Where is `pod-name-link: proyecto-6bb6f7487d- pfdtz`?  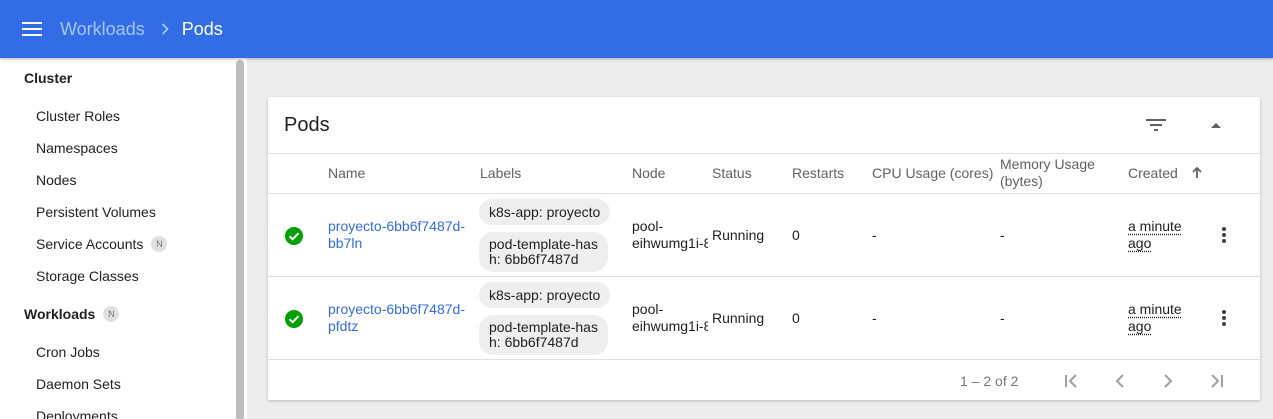
pod-name-link: proyecto-6bb6f7487d- pfdtz is located at coordinates (396, 318).